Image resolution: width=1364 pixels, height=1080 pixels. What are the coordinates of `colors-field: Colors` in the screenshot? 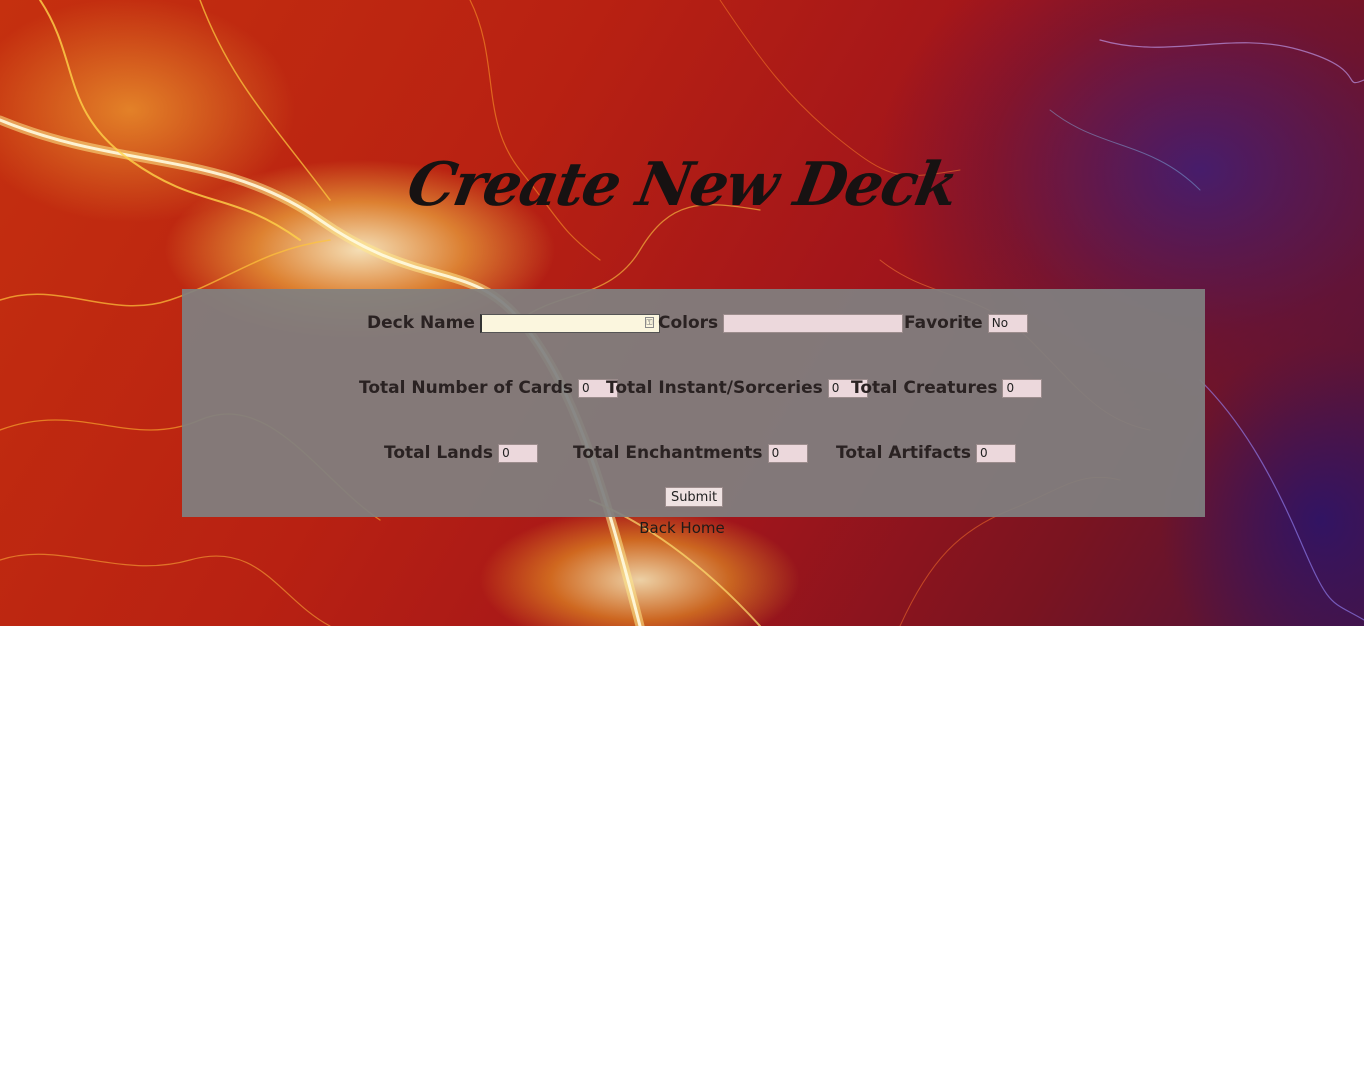 It's located at (781, 323).